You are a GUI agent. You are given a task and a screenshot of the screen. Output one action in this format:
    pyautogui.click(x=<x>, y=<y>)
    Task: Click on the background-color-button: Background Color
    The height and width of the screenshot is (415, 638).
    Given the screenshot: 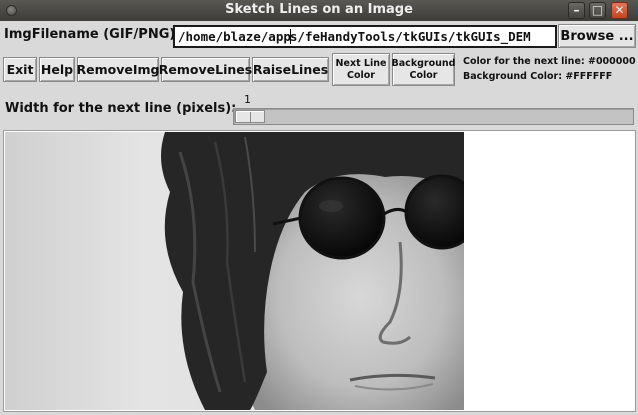 What is the action you would take?
    pyautogui.click(x=423, y=69)
    